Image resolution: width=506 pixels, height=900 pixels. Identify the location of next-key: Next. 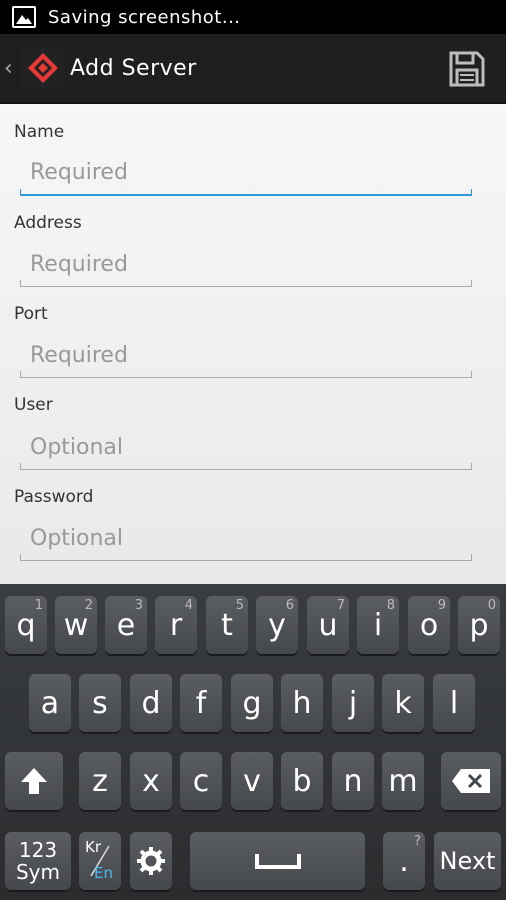
(467, 861).